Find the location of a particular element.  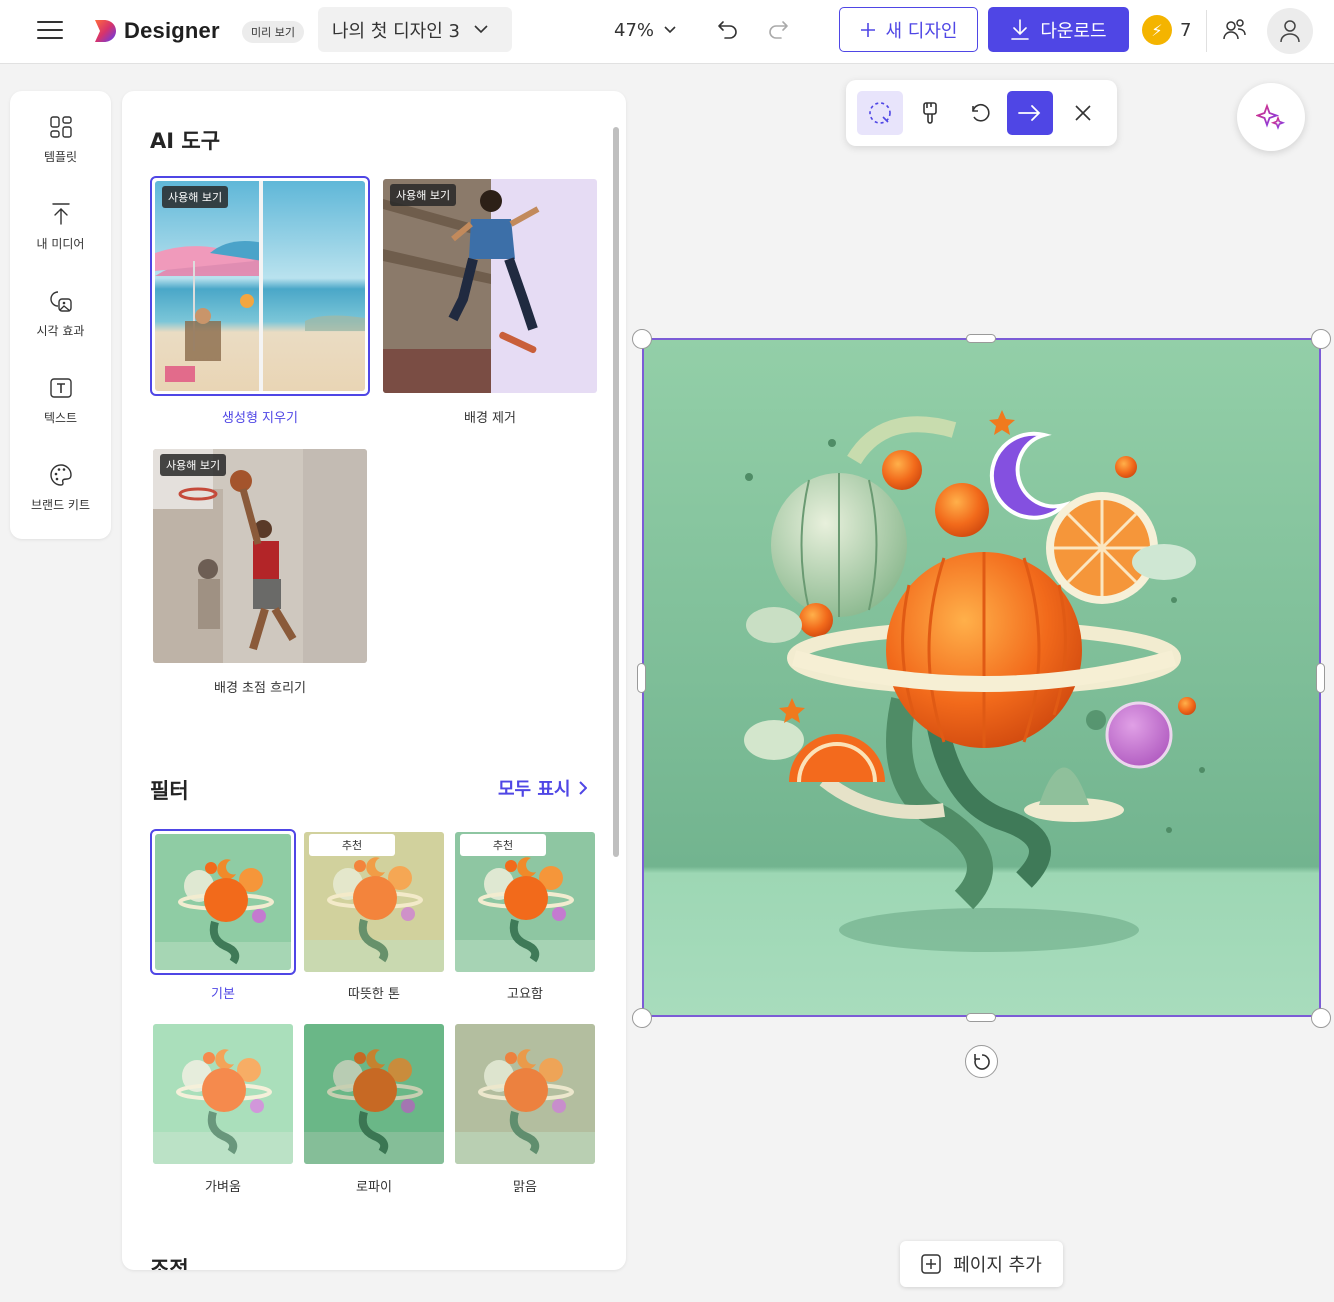

add-page-label: 페이지 추가 is located at coordinates (997, 1265).